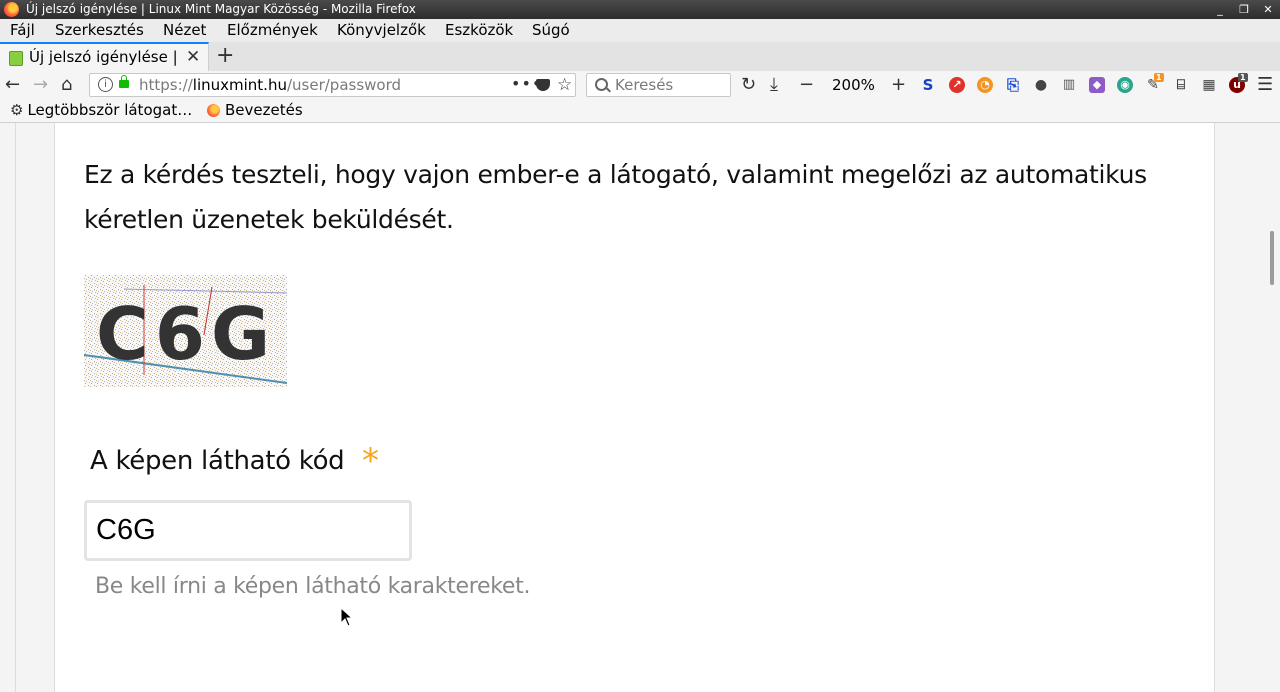 The width and height of the screenshot is (1280, 692). What do you see at coordinates (806, 84) in the screenshot?
I see `zoom-out-button: −` at bounding box center [806, 84].